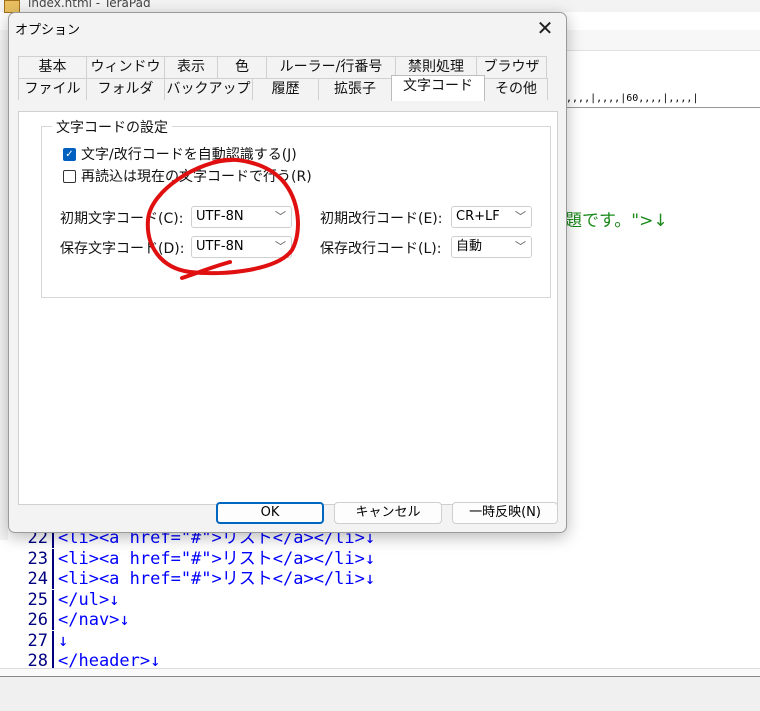 This screenshot has width=760, height=711. Describe the element at coordinates (89, 5) in the screenshot. I see `background-window-title: index.html - TeraPad` at that location.